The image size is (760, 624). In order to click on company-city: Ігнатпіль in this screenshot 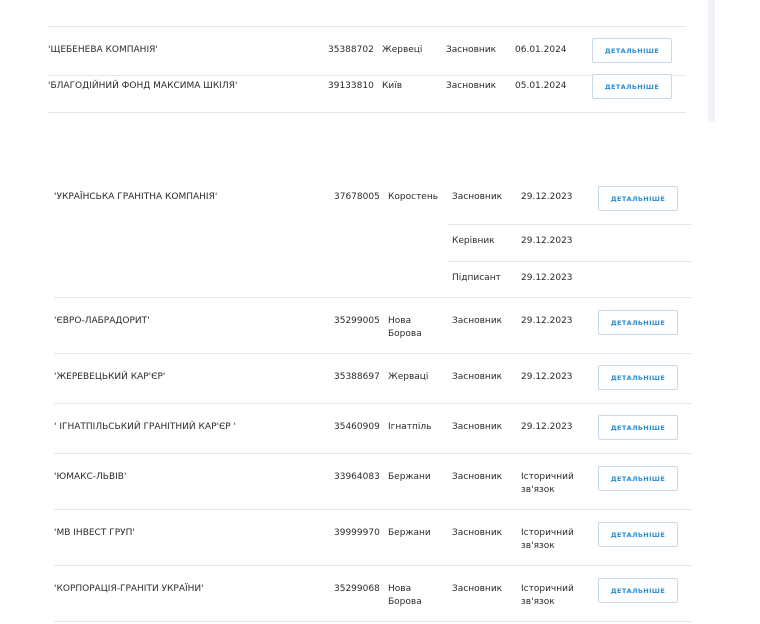, I will do `click(410, 427)`.